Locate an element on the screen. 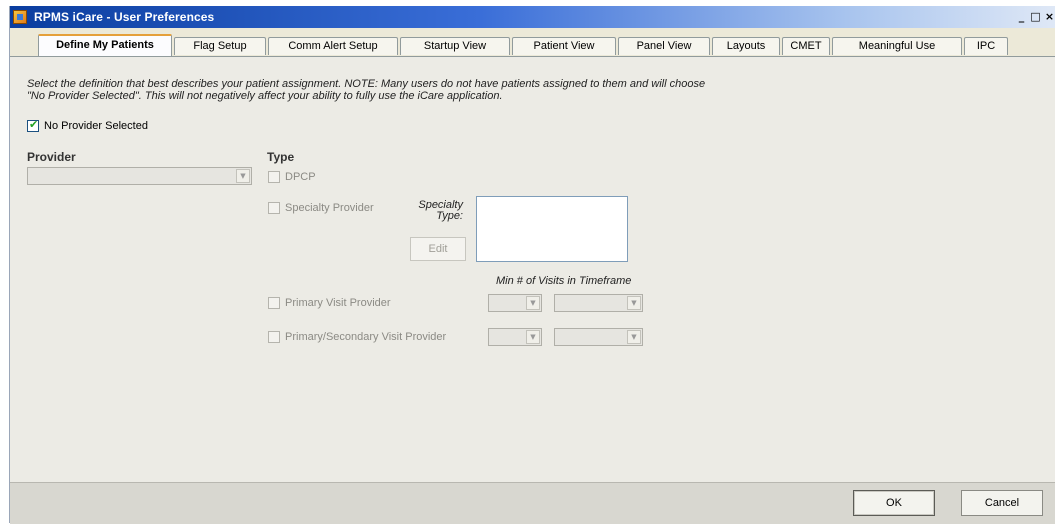  app-icon is located at coordinates (20, 17).